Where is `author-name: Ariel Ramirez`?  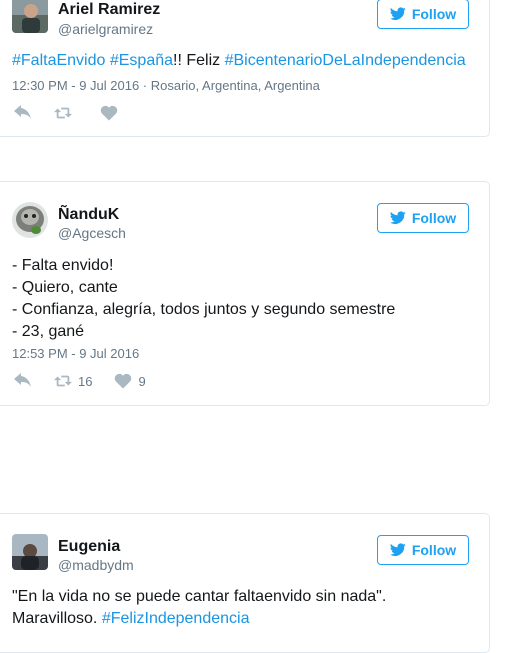
author-name: Ariel Ramirez is located at coordinates (109, 10).